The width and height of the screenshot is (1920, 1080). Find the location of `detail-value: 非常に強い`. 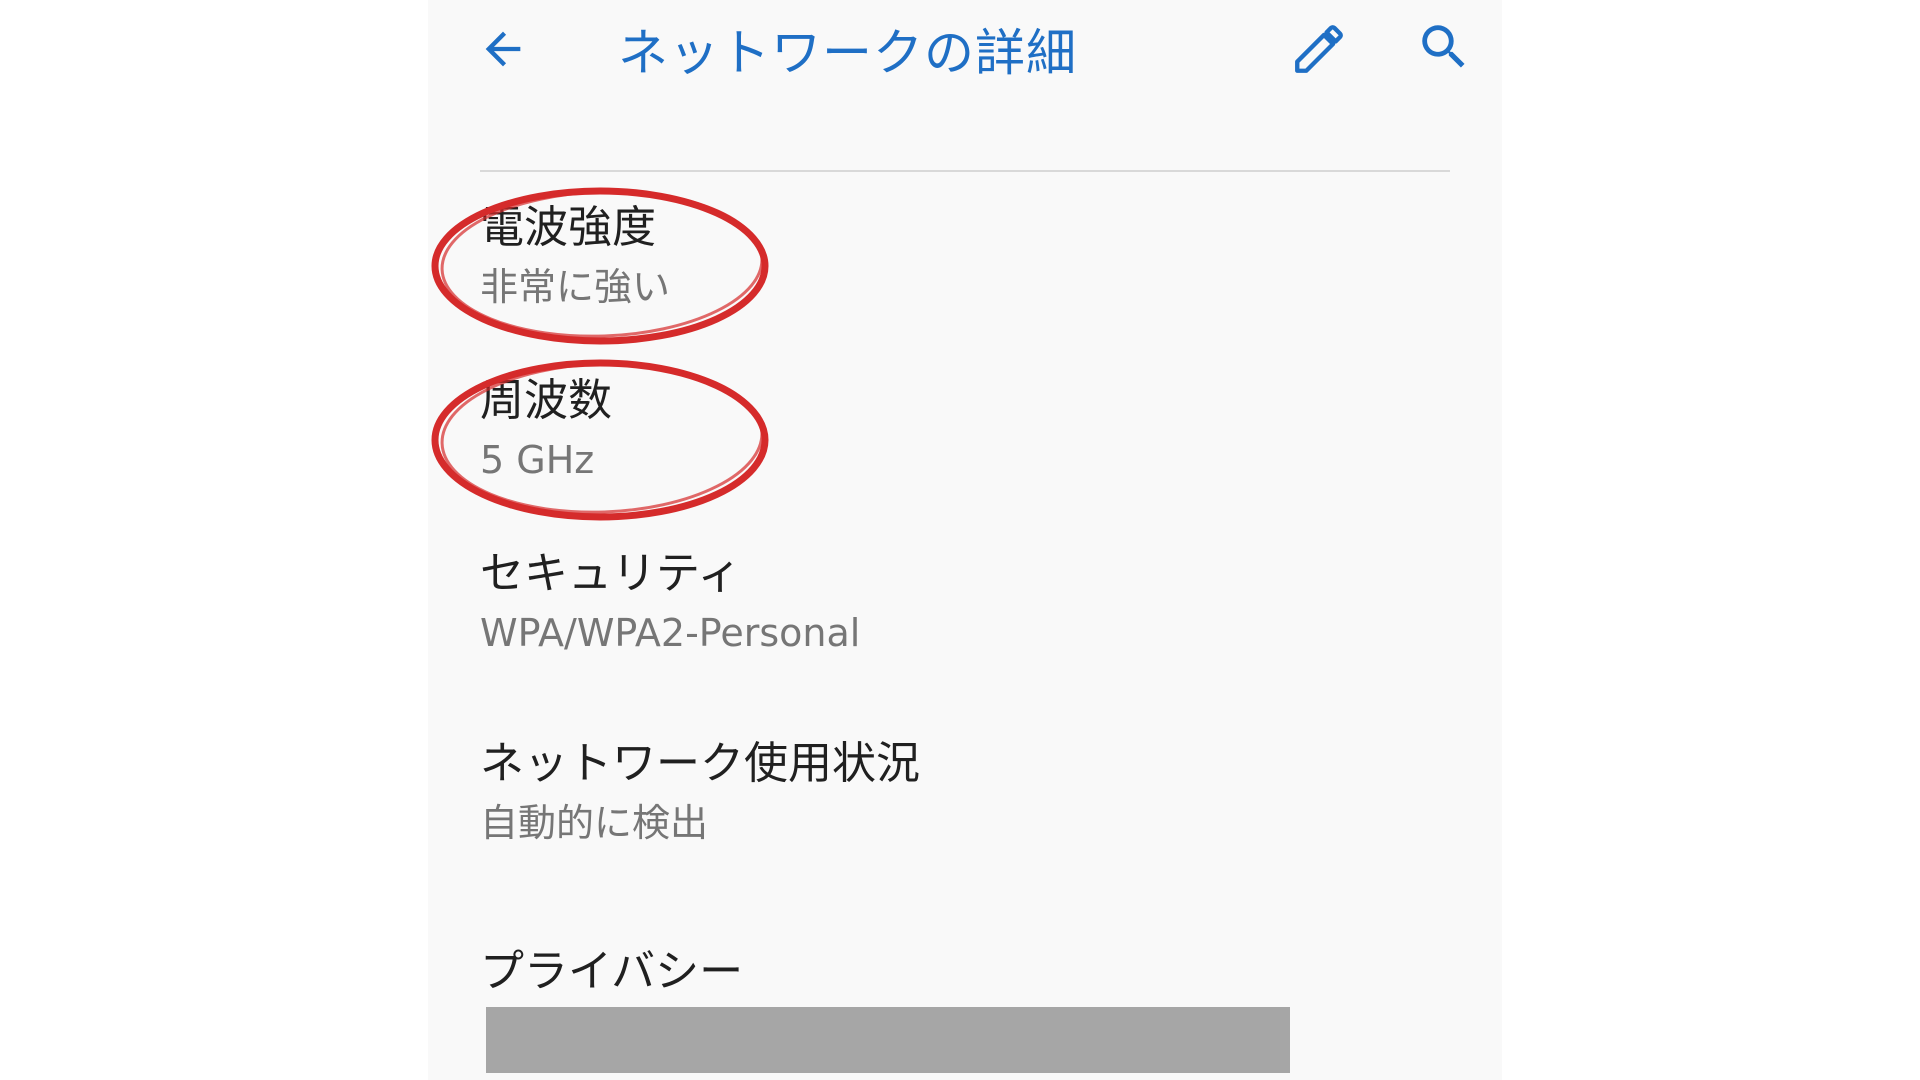

detail-value: 非常に強い is located at coordinates (575, 287).